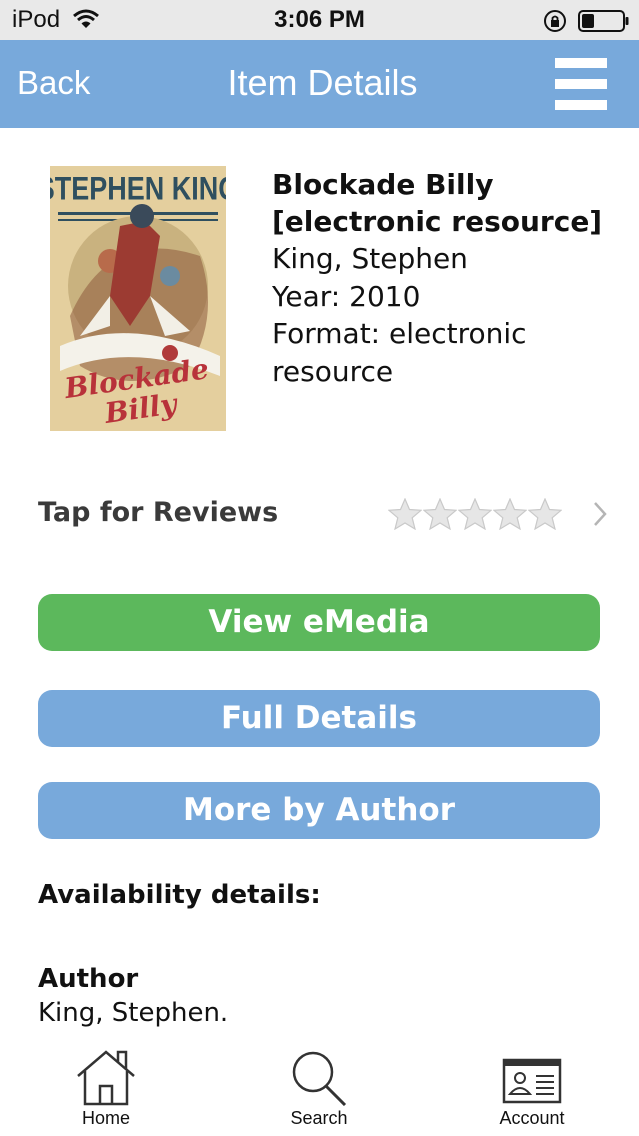 This screenshot has height=1136, width=639. I want to click on item-format-line-1: Format: electronic, so click(399, 333).